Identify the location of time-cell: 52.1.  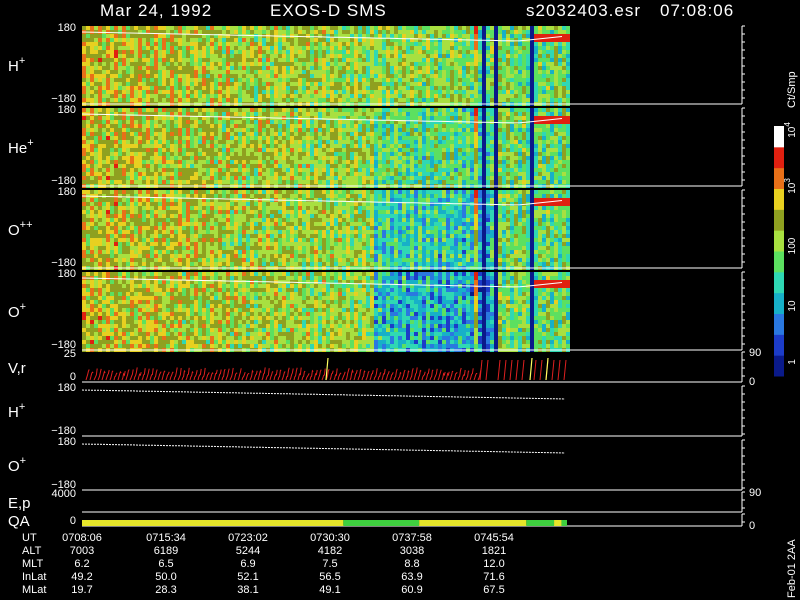
(247, 577).